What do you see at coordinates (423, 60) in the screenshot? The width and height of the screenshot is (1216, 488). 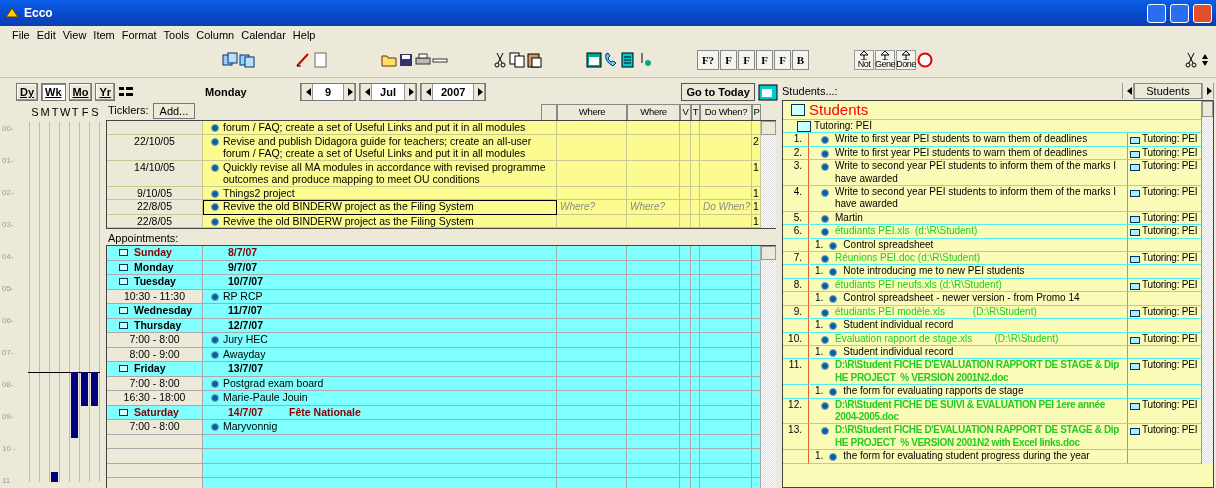 I see `printer-icon` at bounding box center [423, 60].